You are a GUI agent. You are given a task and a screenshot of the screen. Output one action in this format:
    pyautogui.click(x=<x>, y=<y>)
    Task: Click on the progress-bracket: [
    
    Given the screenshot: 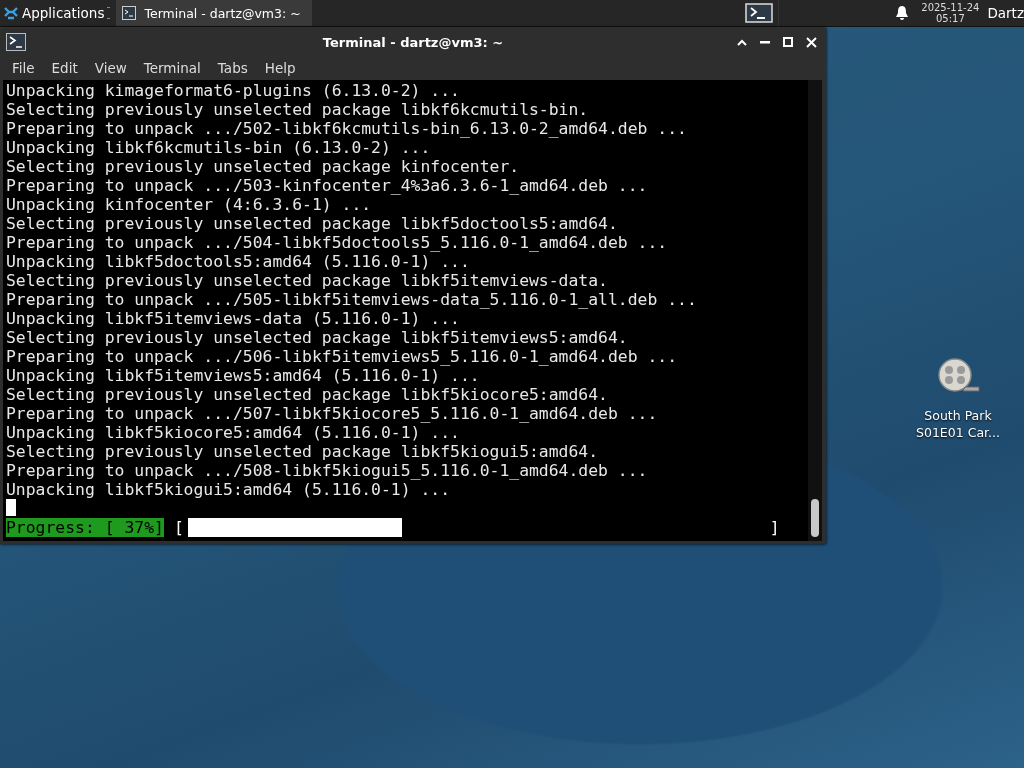 What is the action you would take?
    pyautogui.click(x=178, y=527)
    